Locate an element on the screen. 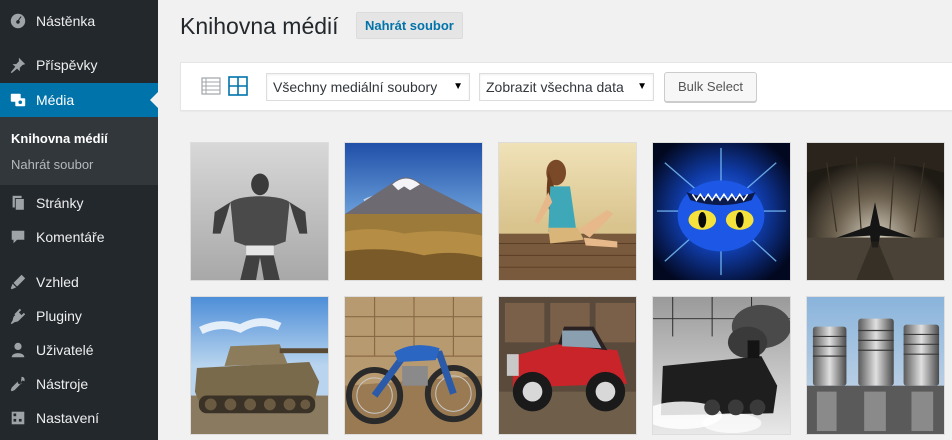 Image resolution: width=952 pixels, height=440 pixels. sidebar-item-tools: Nástroje is located at coordinates (79, 384).